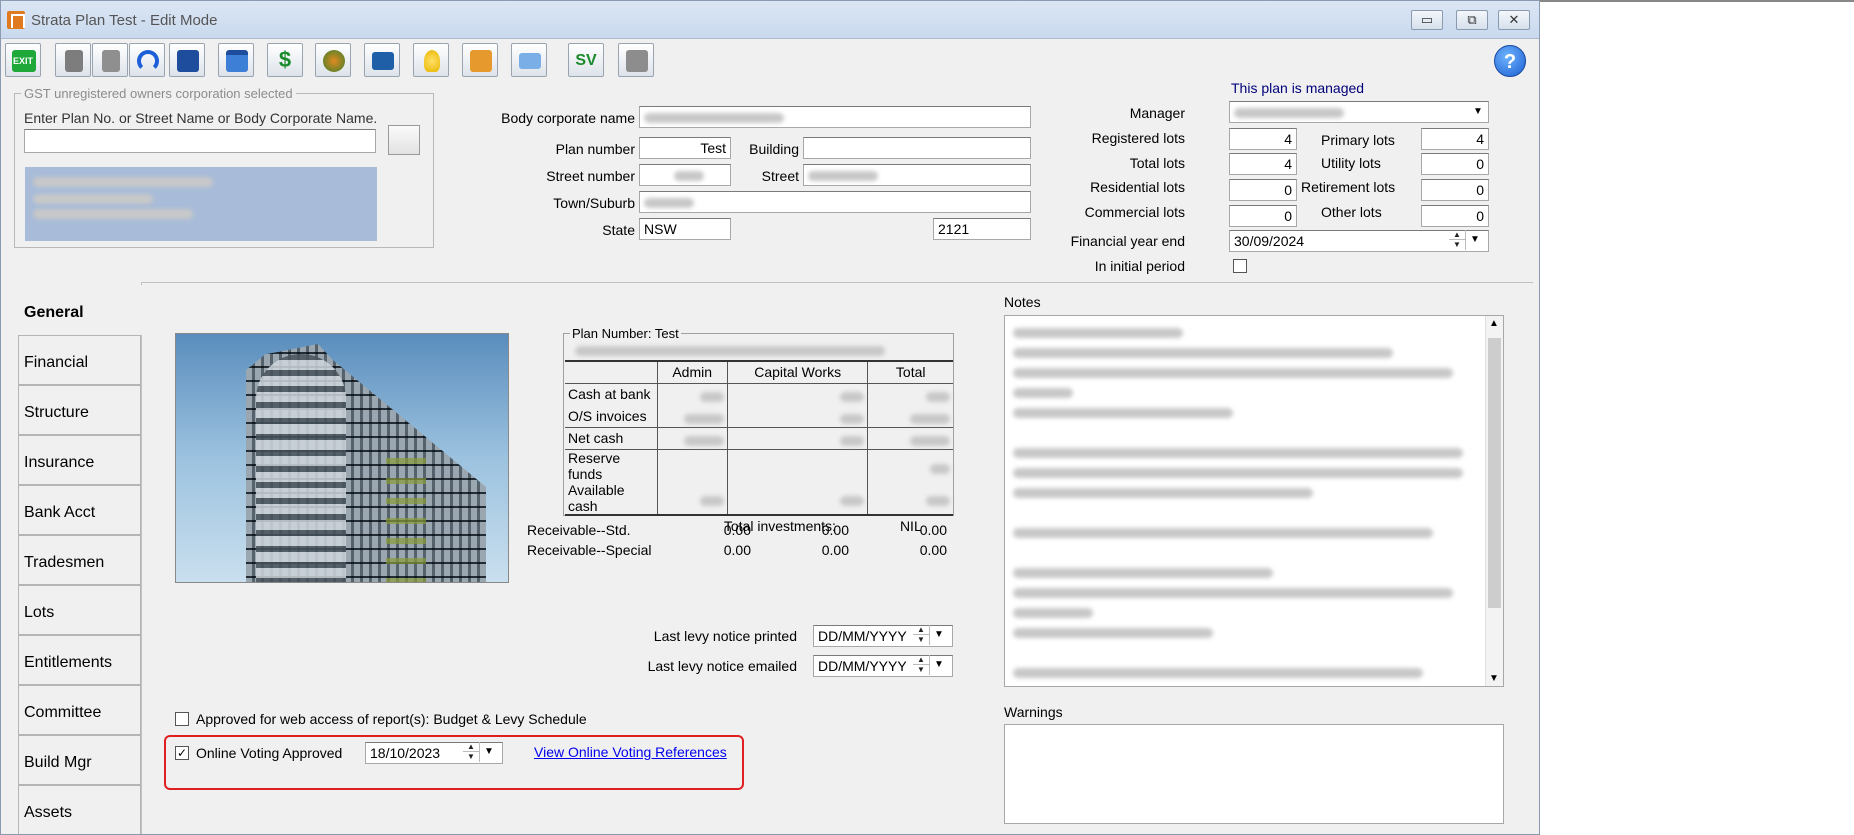  Describe the element at coordinates (382, 60) in the screenshot. I see `folder-button` at that location.